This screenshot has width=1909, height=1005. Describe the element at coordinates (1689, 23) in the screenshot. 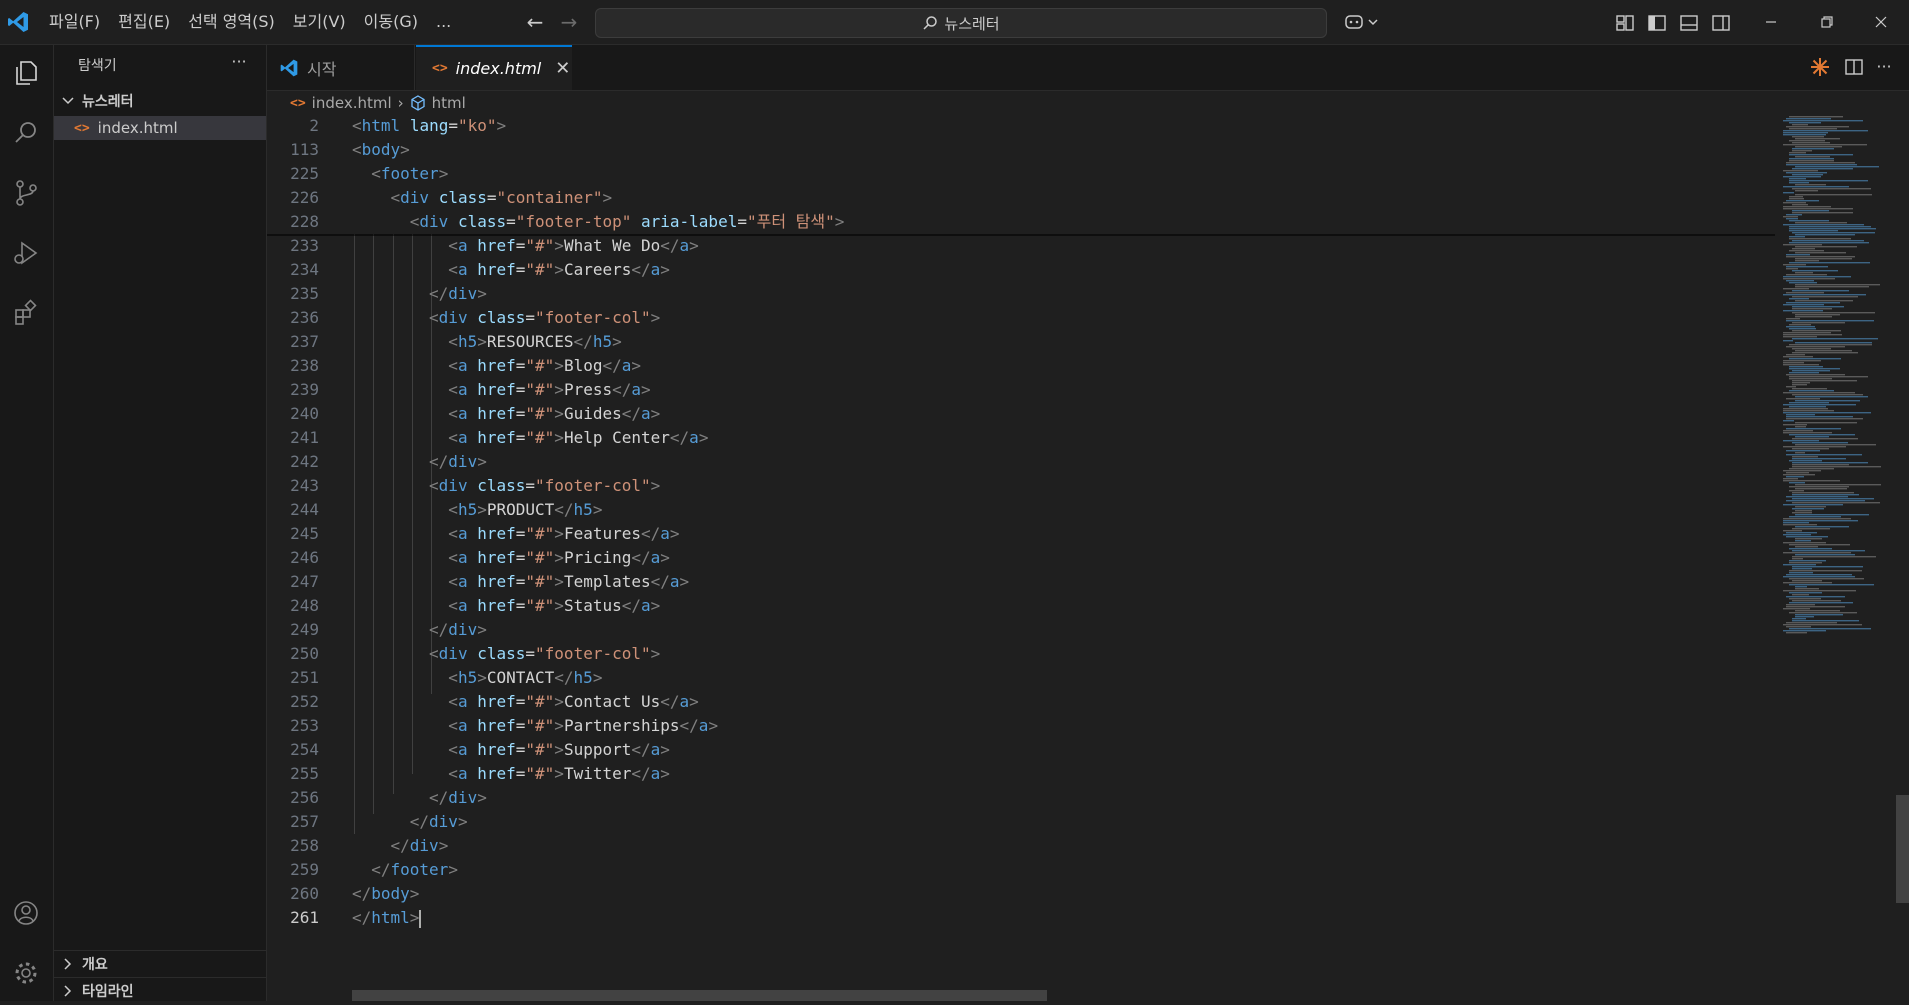

I see `toggle-panel-icon` at that location.